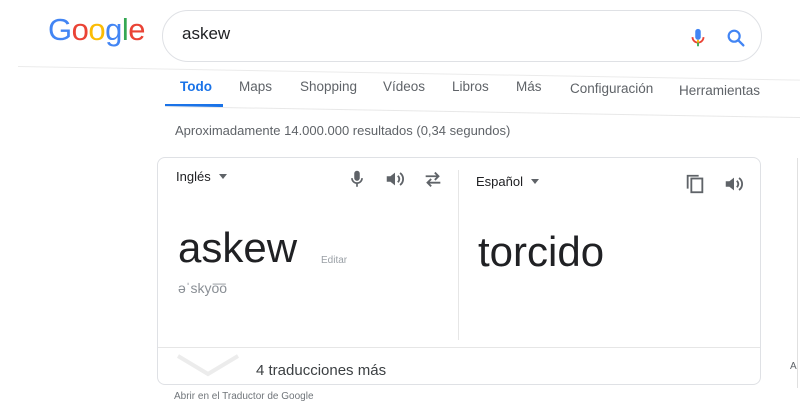 The height and width of the screenshot is (402, 800). Describe the element at coordinates (529, 86) in the screenshot. I see `tab-mas: Más` at that location.